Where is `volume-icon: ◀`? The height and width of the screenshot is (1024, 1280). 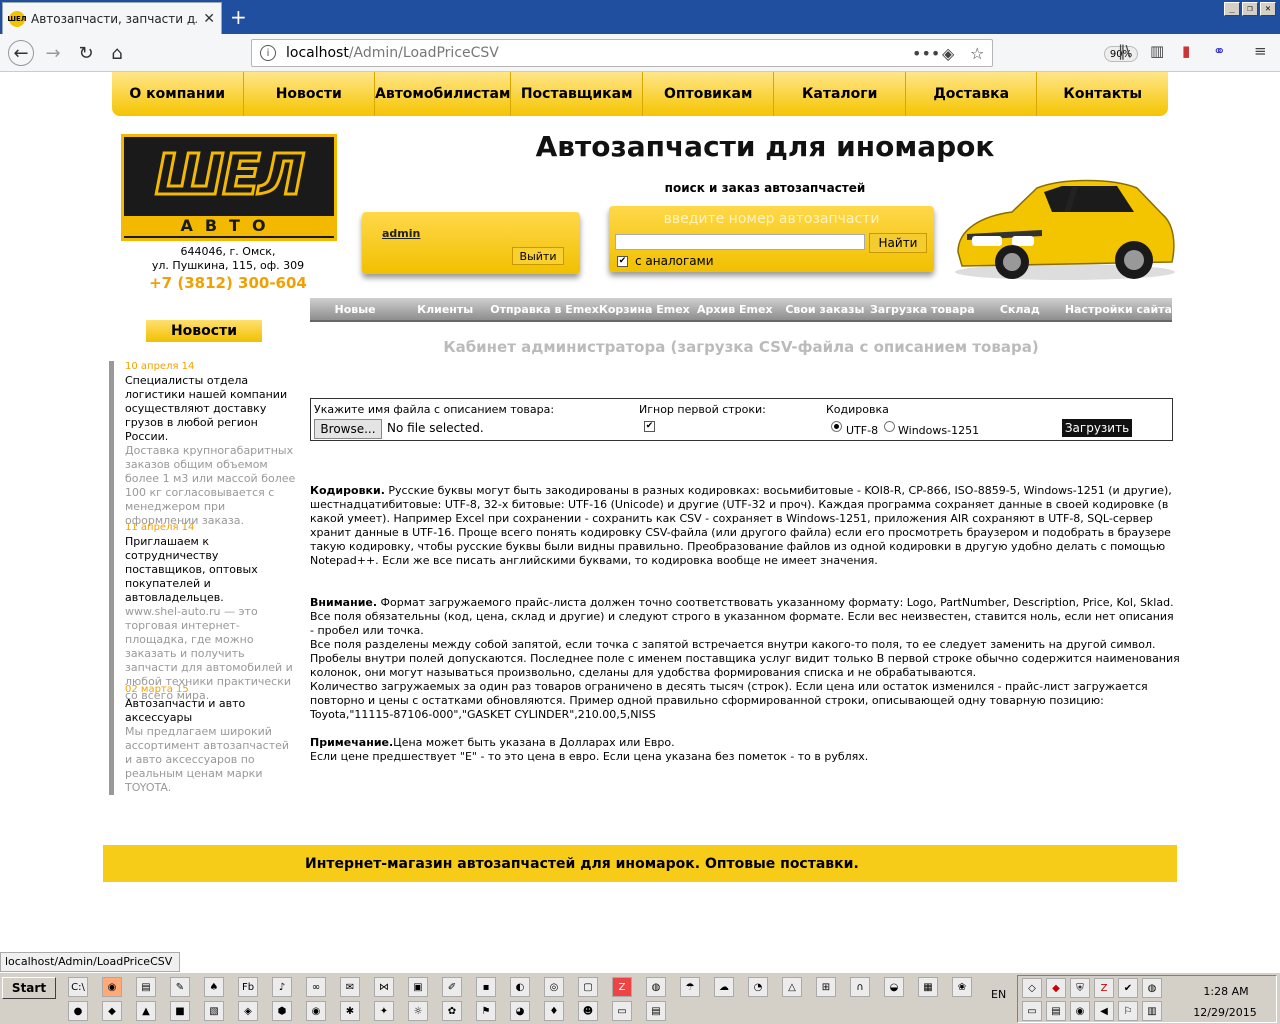
volume-icon: ◀ is located at coordinates (1104, 1011).